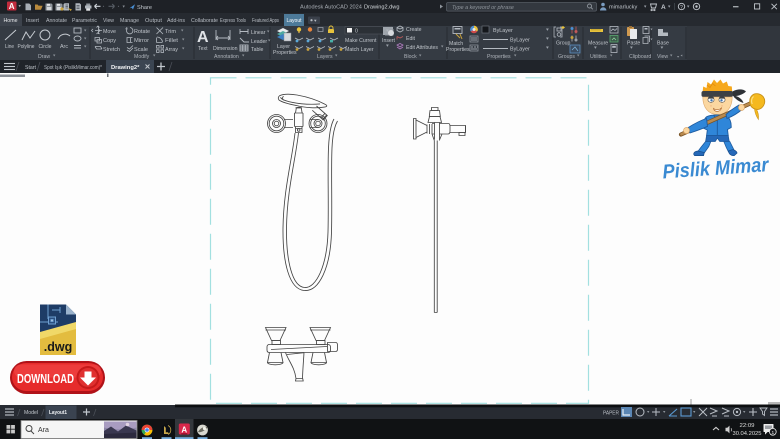  Describe the element at coordinates (640, 57) in the screenshot. I see `svg-text: Clipboard` at that location.